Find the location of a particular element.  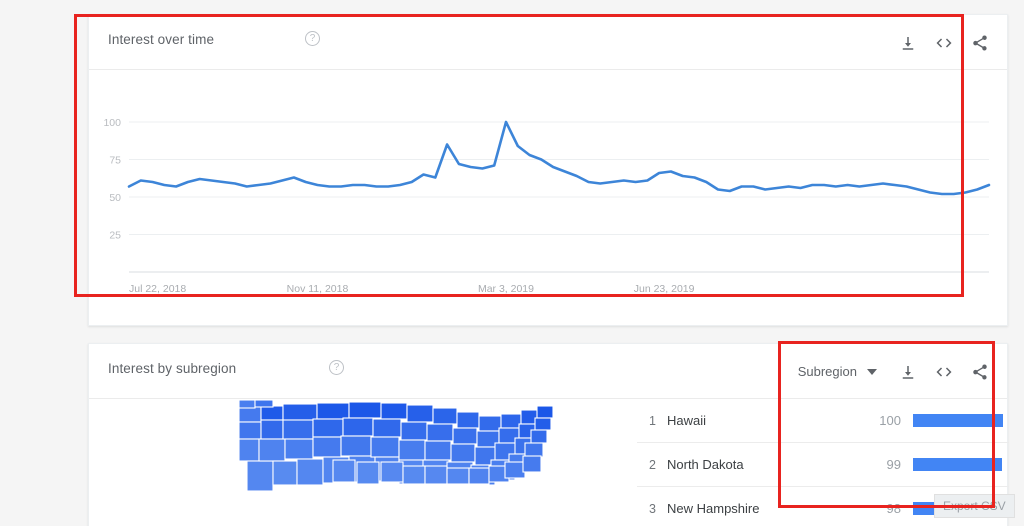

svg-text: 75 is located at coordinates (115, 161).